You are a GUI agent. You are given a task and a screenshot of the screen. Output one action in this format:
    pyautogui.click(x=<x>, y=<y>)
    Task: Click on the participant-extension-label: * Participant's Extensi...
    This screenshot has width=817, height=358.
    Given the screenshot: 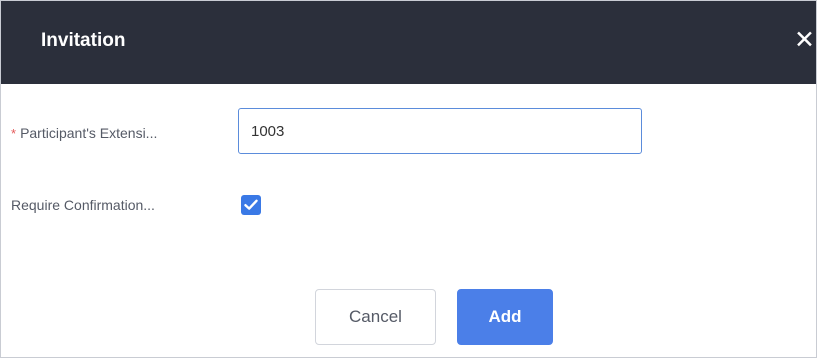 What is the action you would take?
    pyautogui.click(x=84, y=133)
    